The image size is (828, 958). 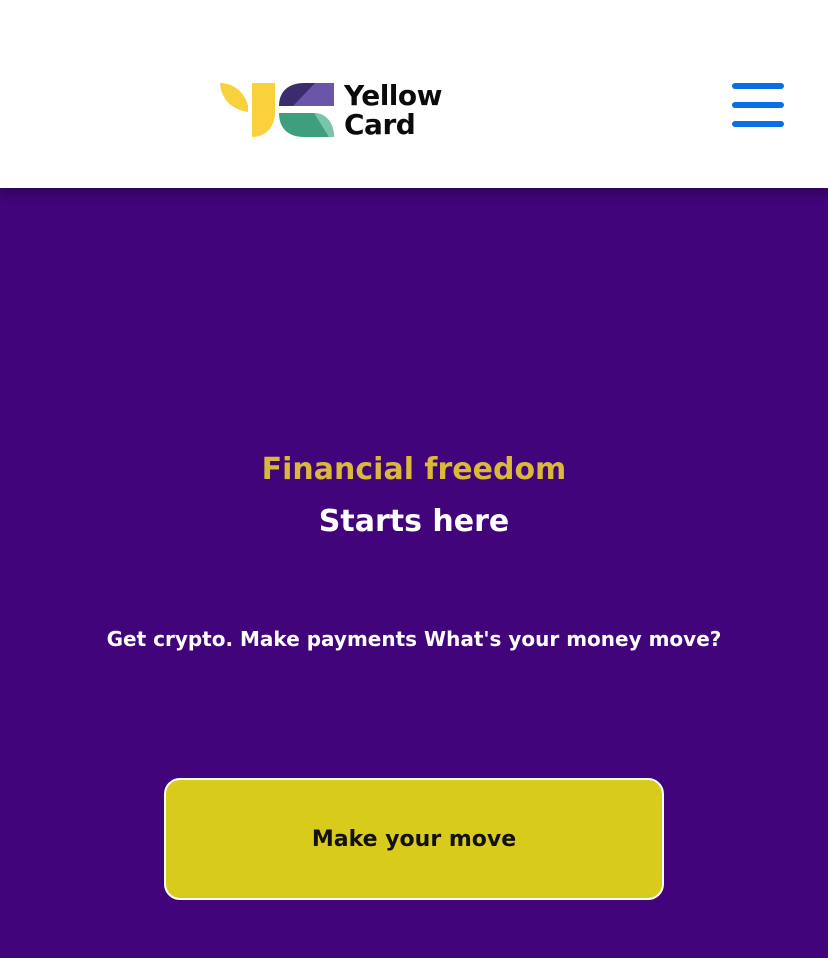 I want to click on logo-wordmark: Yellow Card, so click(x=406, y=110).